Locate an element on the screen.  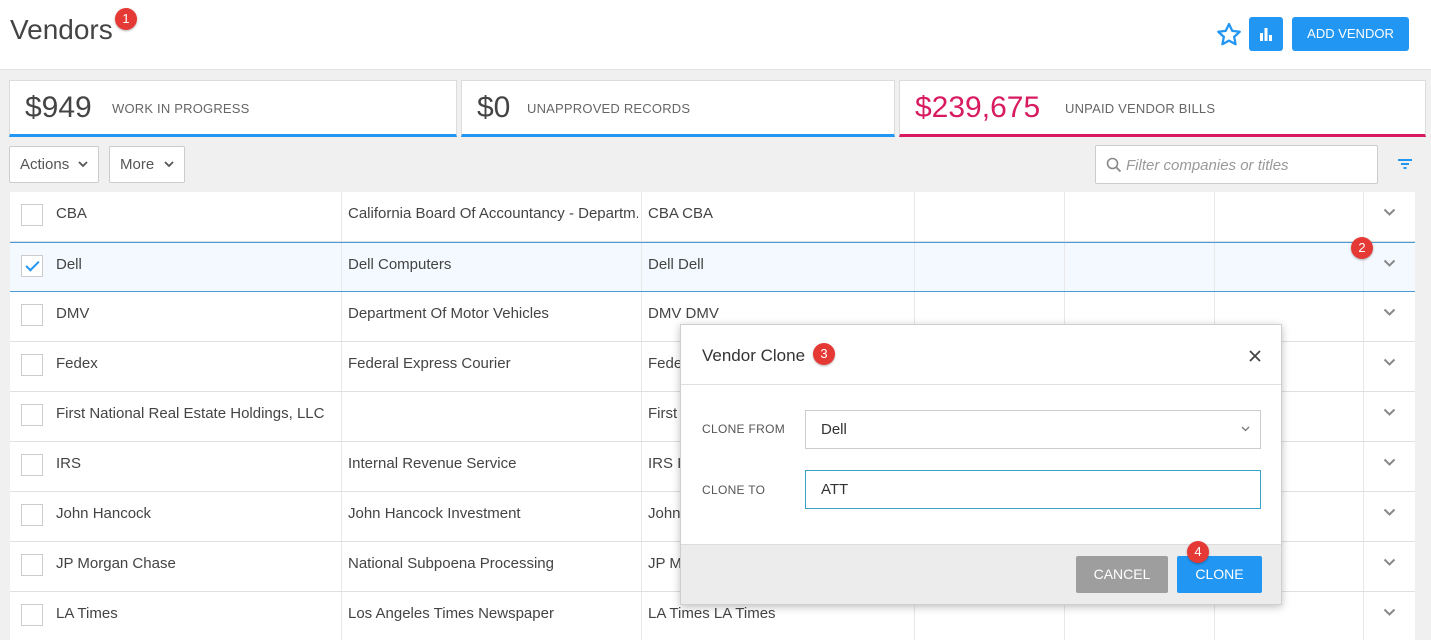
company-cell: Department Of Motor Vehicles is located at coordinates (448, 313).